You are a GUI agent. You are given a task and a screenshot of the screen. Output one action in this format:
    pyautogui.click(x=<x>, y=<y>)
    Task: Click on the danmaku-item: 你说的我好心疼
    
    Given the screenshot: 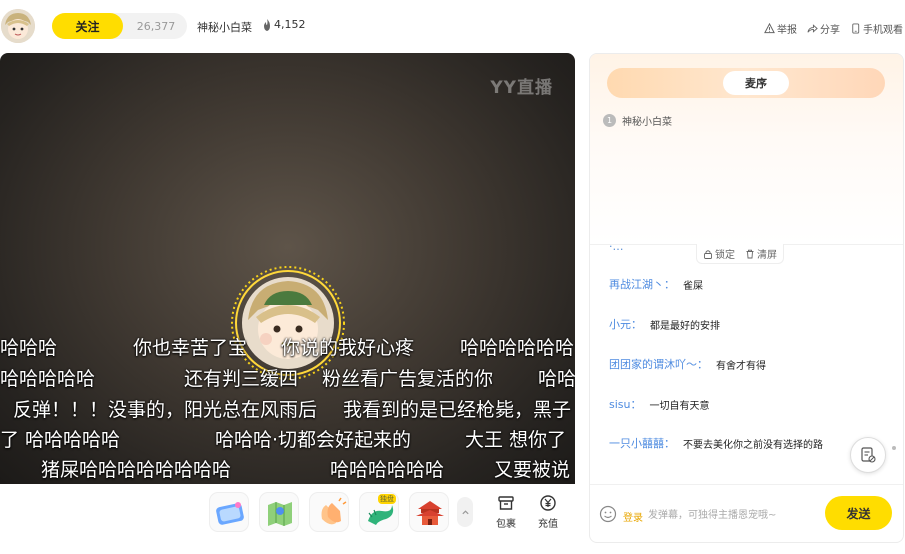 What is the action you would take?
    pyautogui.click(x=348, y=348)
    